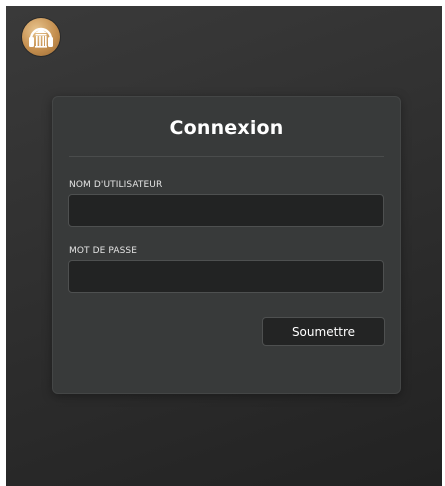 This screenshot has height=486, width=445. Describe the element at coordinates (226, 128) in the screenshot. I see `login-title: Connexion` at that location.